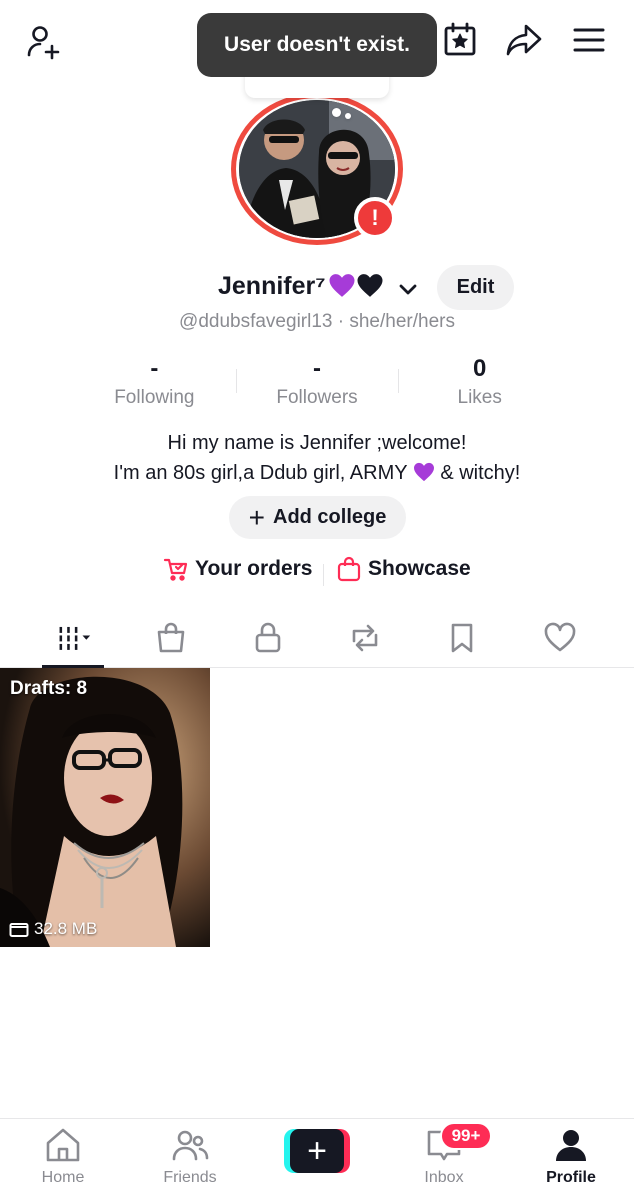 The height and width of the screenshot is (1200, 634). I want to click on stat-likes: 0 Likes, so click(479, 385).